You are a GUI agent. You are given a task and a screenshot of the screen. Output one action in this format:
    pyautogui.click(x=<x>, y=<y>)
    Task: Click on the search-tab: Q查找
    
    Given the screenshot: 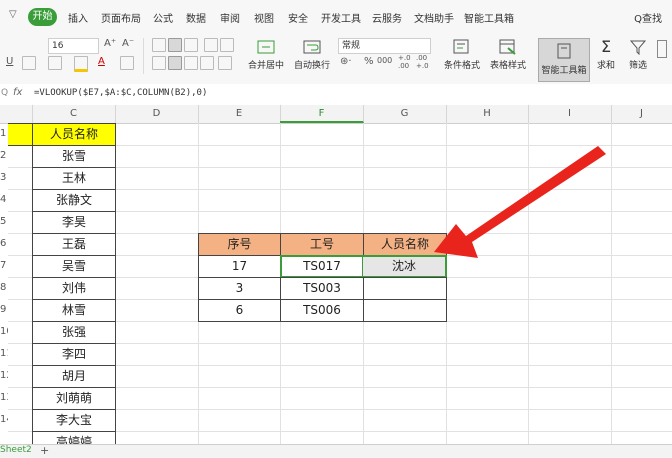 What is the action you would take?
    pyautogui.click(x=648, y=17)
    